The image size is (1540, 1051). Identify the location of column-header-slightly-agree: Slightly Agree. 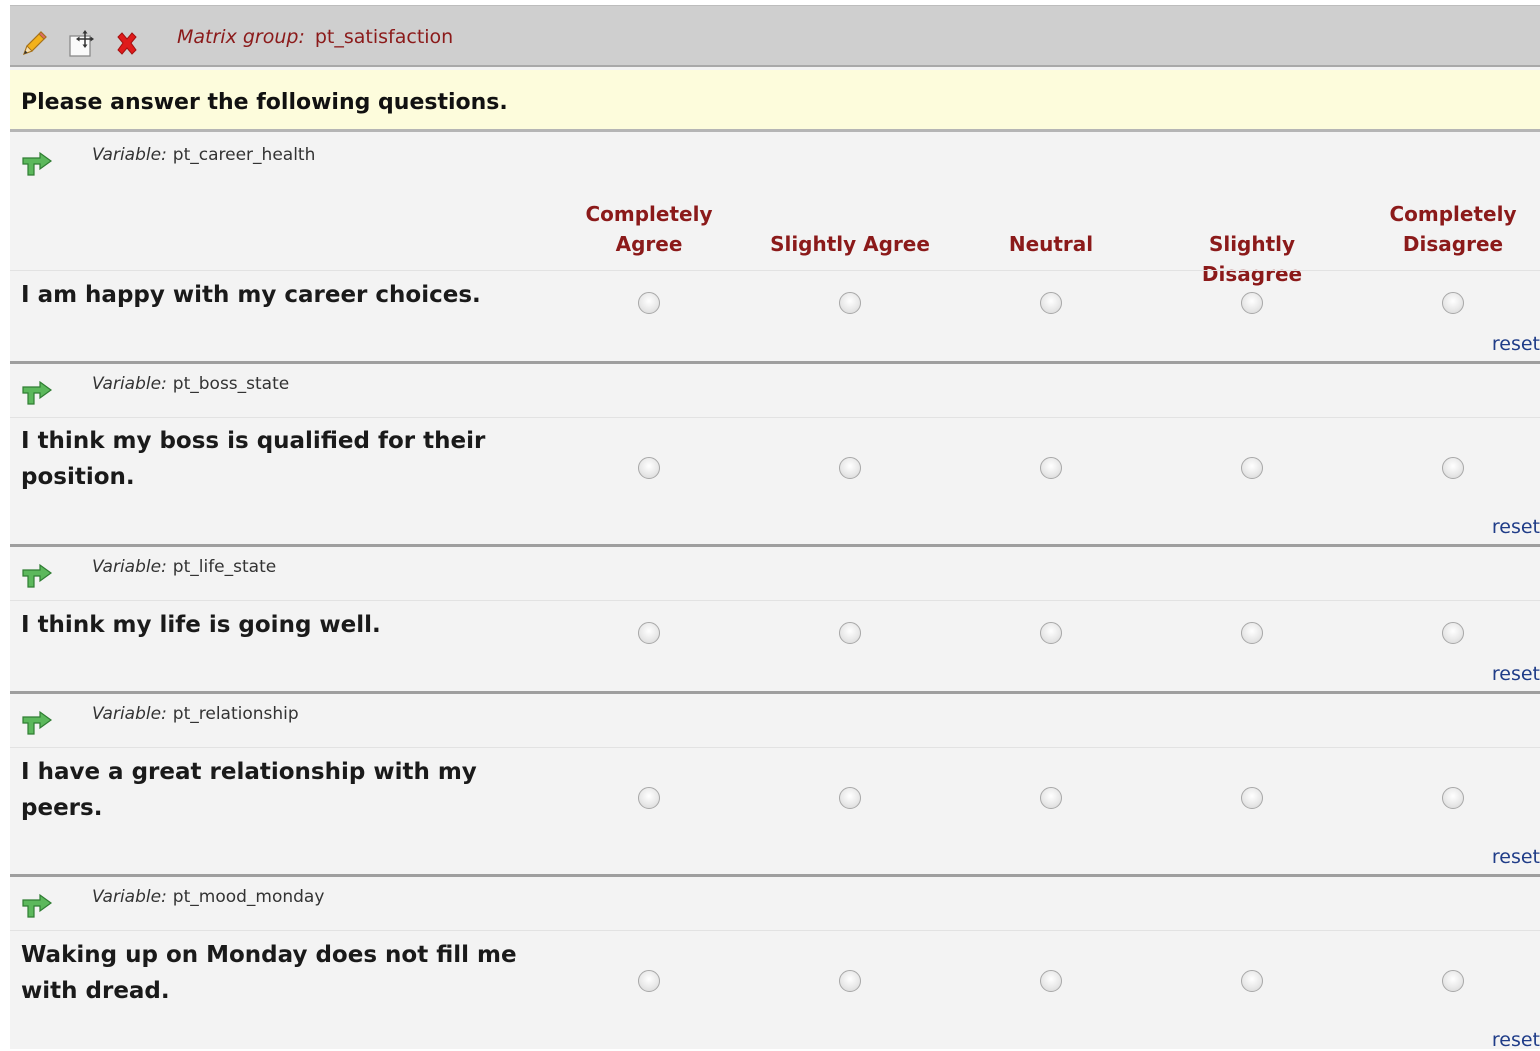
(850, 244).